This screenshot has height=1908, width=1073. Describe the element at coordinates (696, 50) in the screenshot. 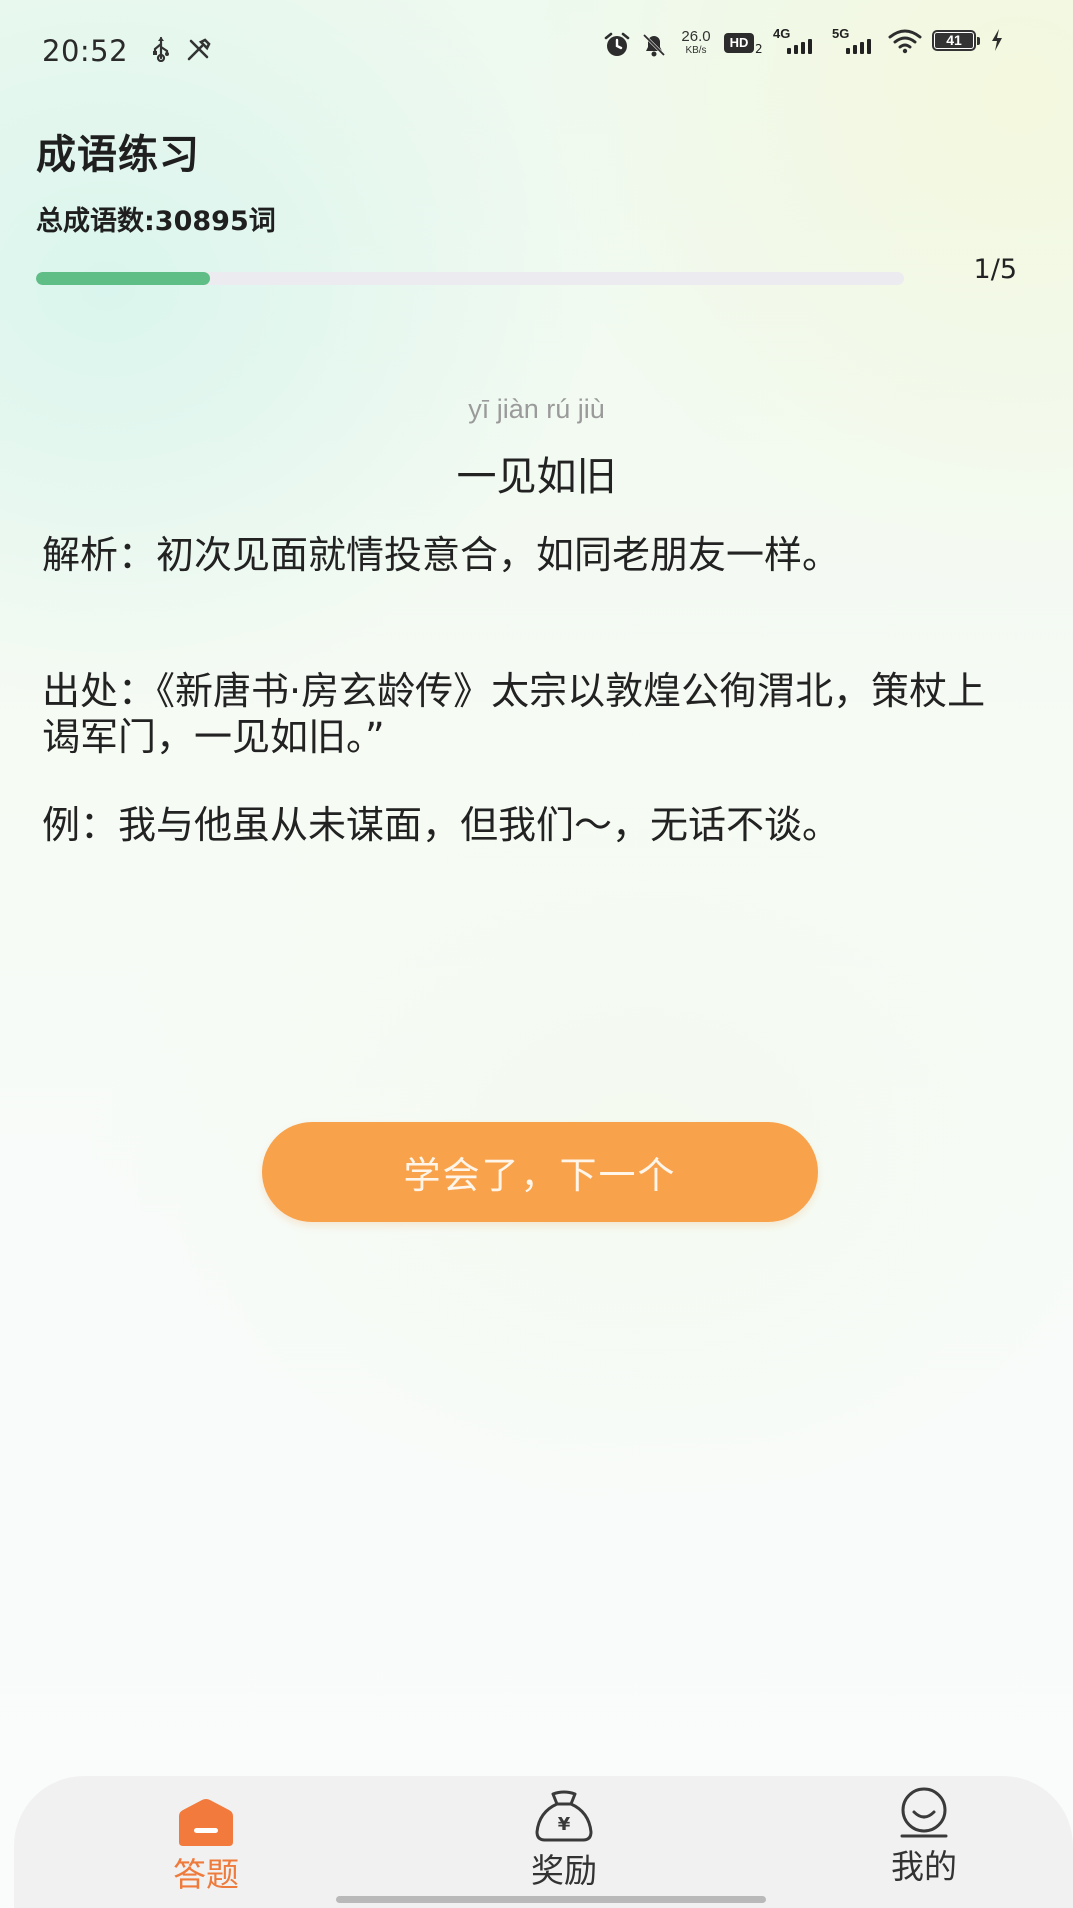

I see `net-speed-unit: KB/s` at that location.